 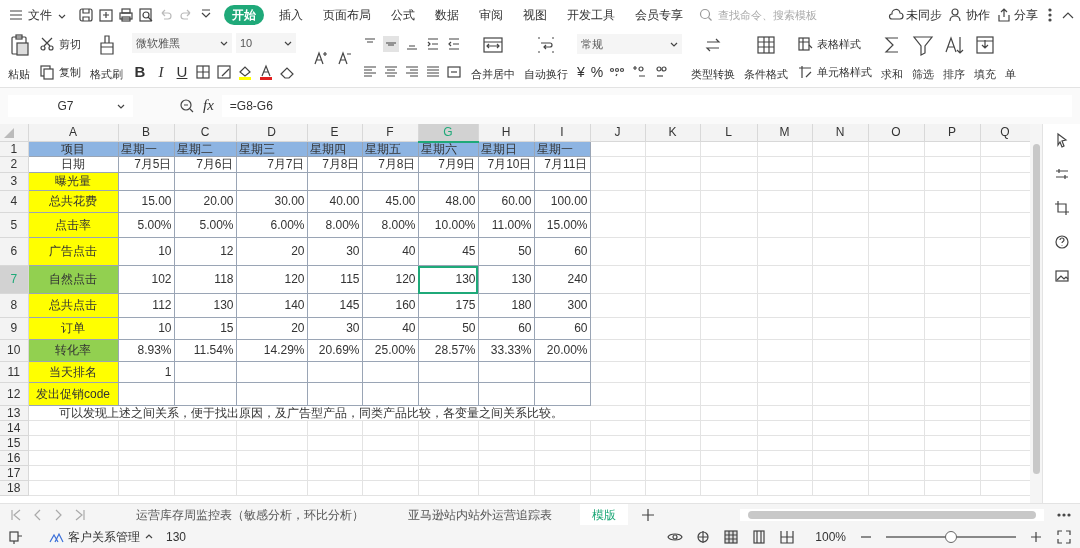 What do you see at coordinates (321, 58) in the screenshot?
I see `increase-font-icon` at bounding box center [321, 58].